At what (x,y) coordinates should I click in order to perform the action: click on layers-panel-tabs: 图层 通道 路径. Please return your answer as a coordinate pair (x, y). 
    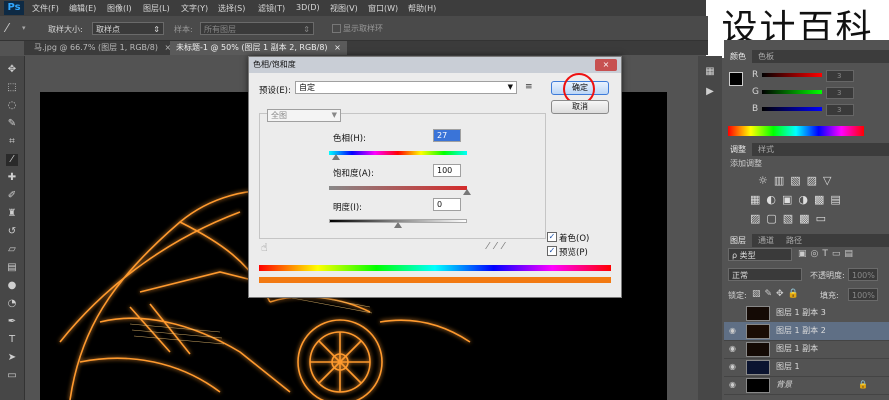
    Looking at the image, I should click on (806, 240).